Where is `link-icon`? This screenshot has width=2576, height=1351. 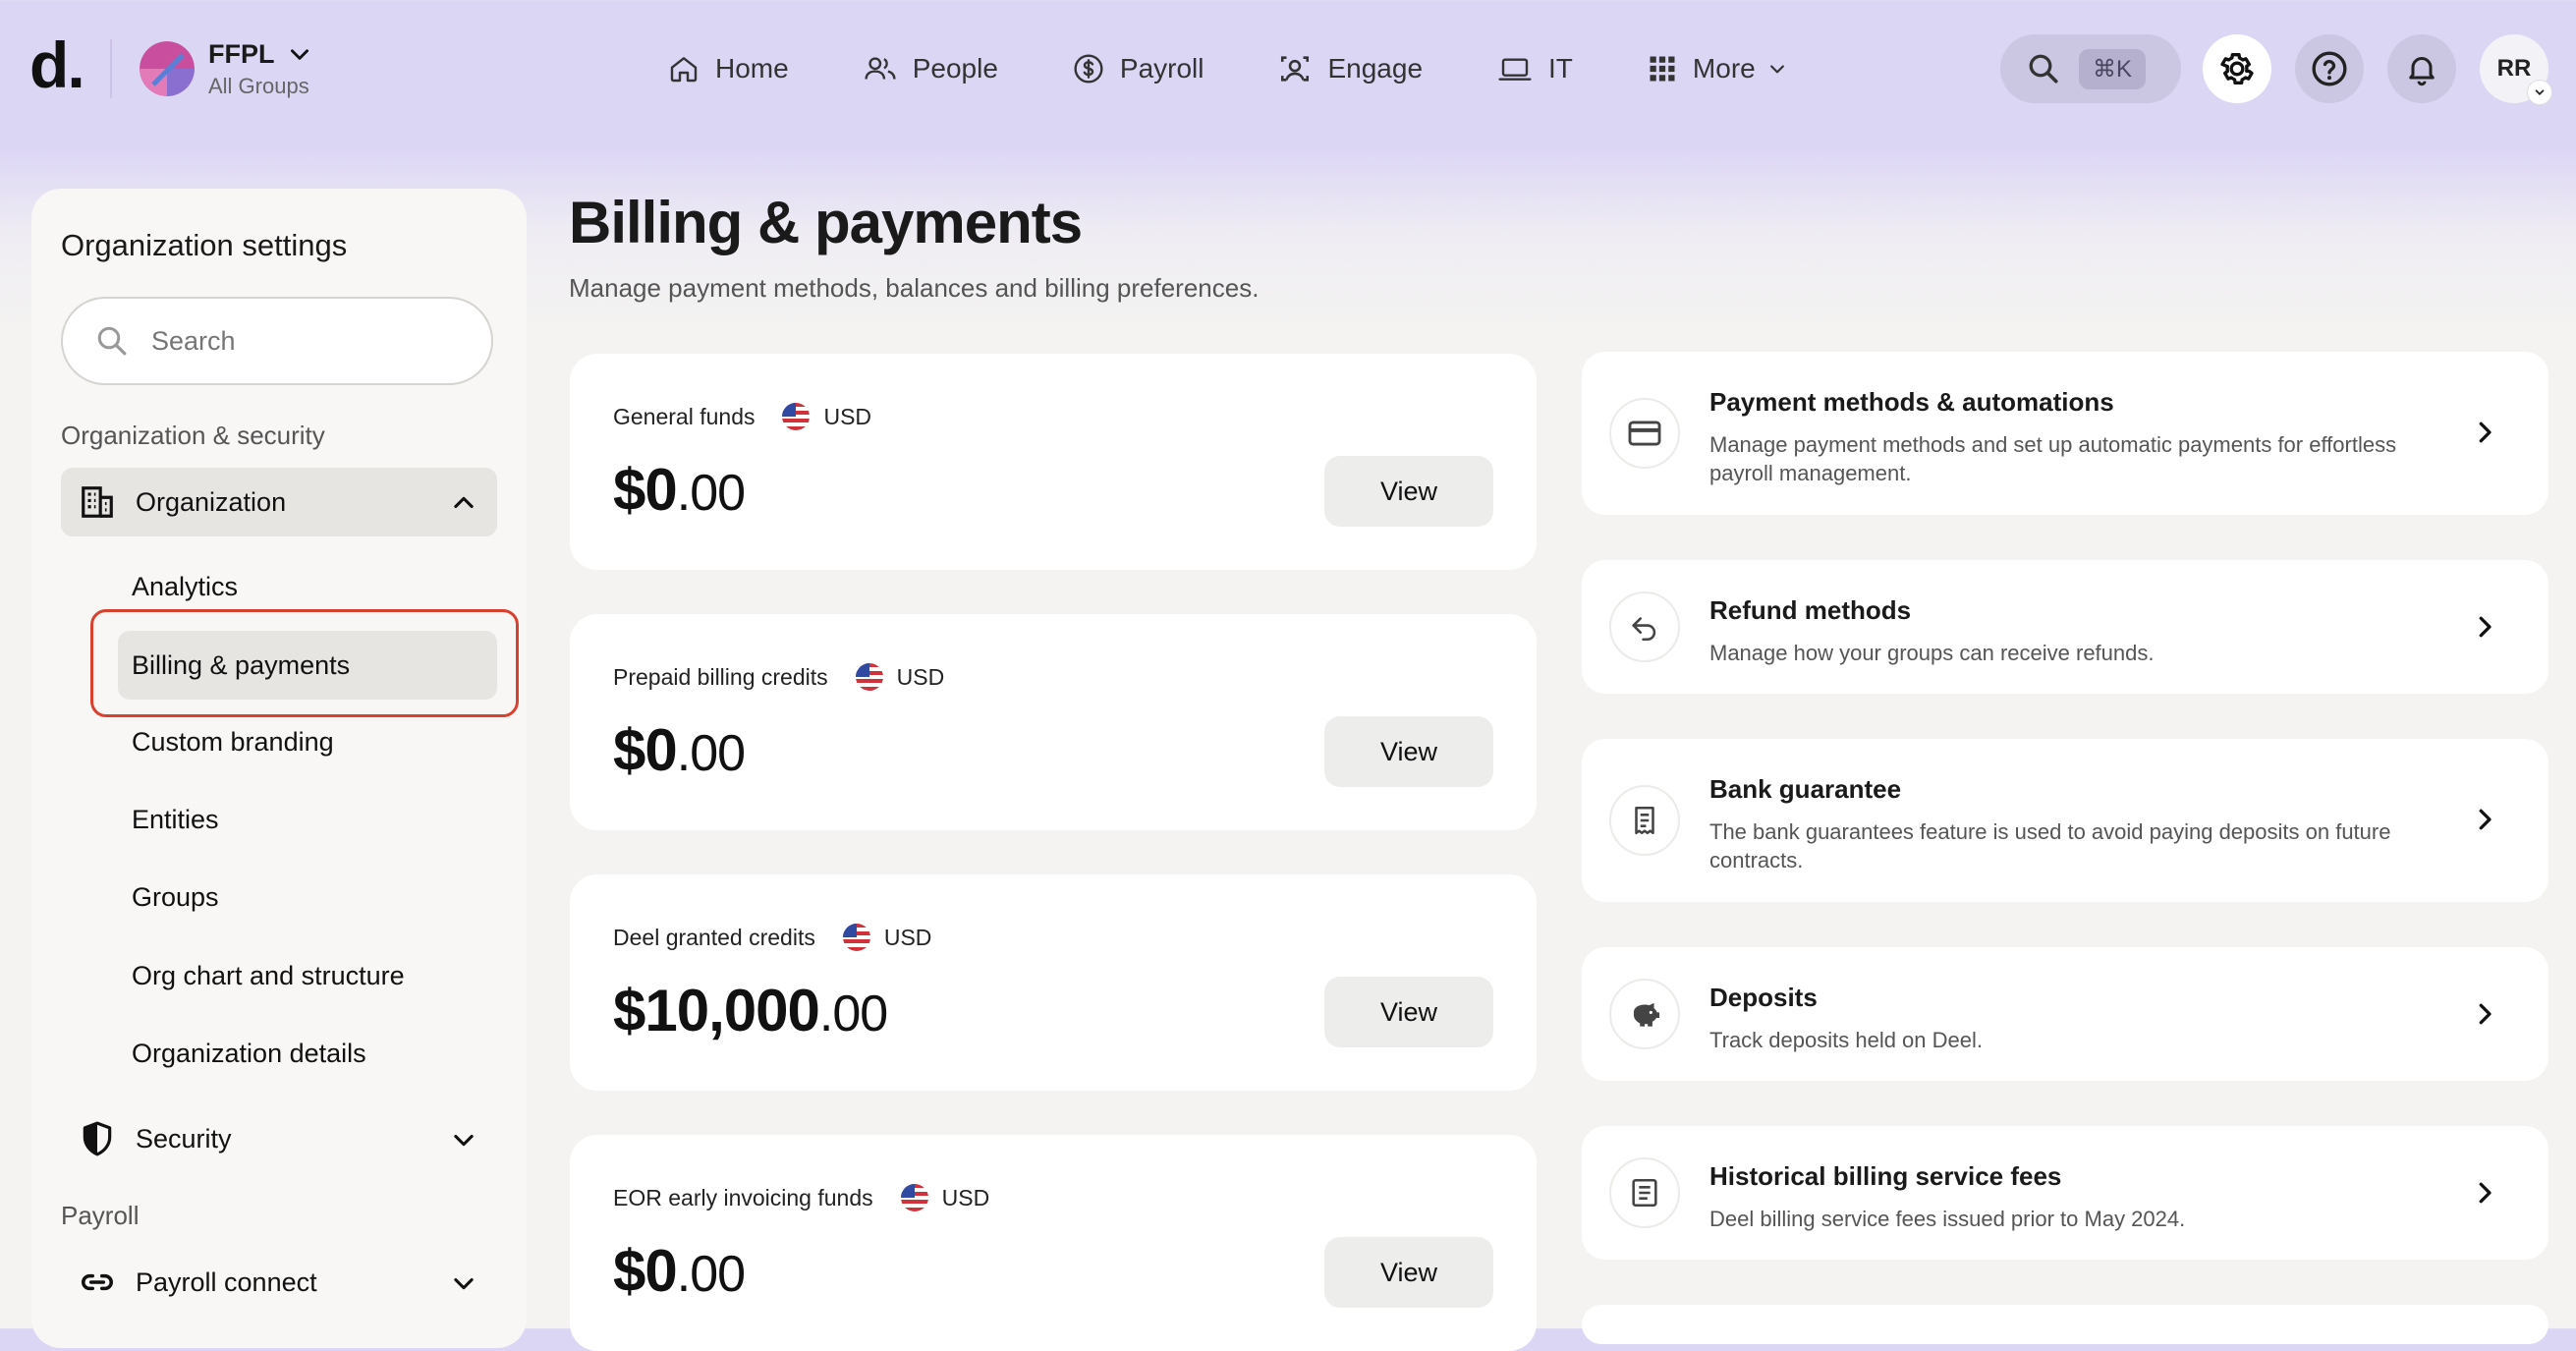
link-icon is located at coordinates (97, 1282).